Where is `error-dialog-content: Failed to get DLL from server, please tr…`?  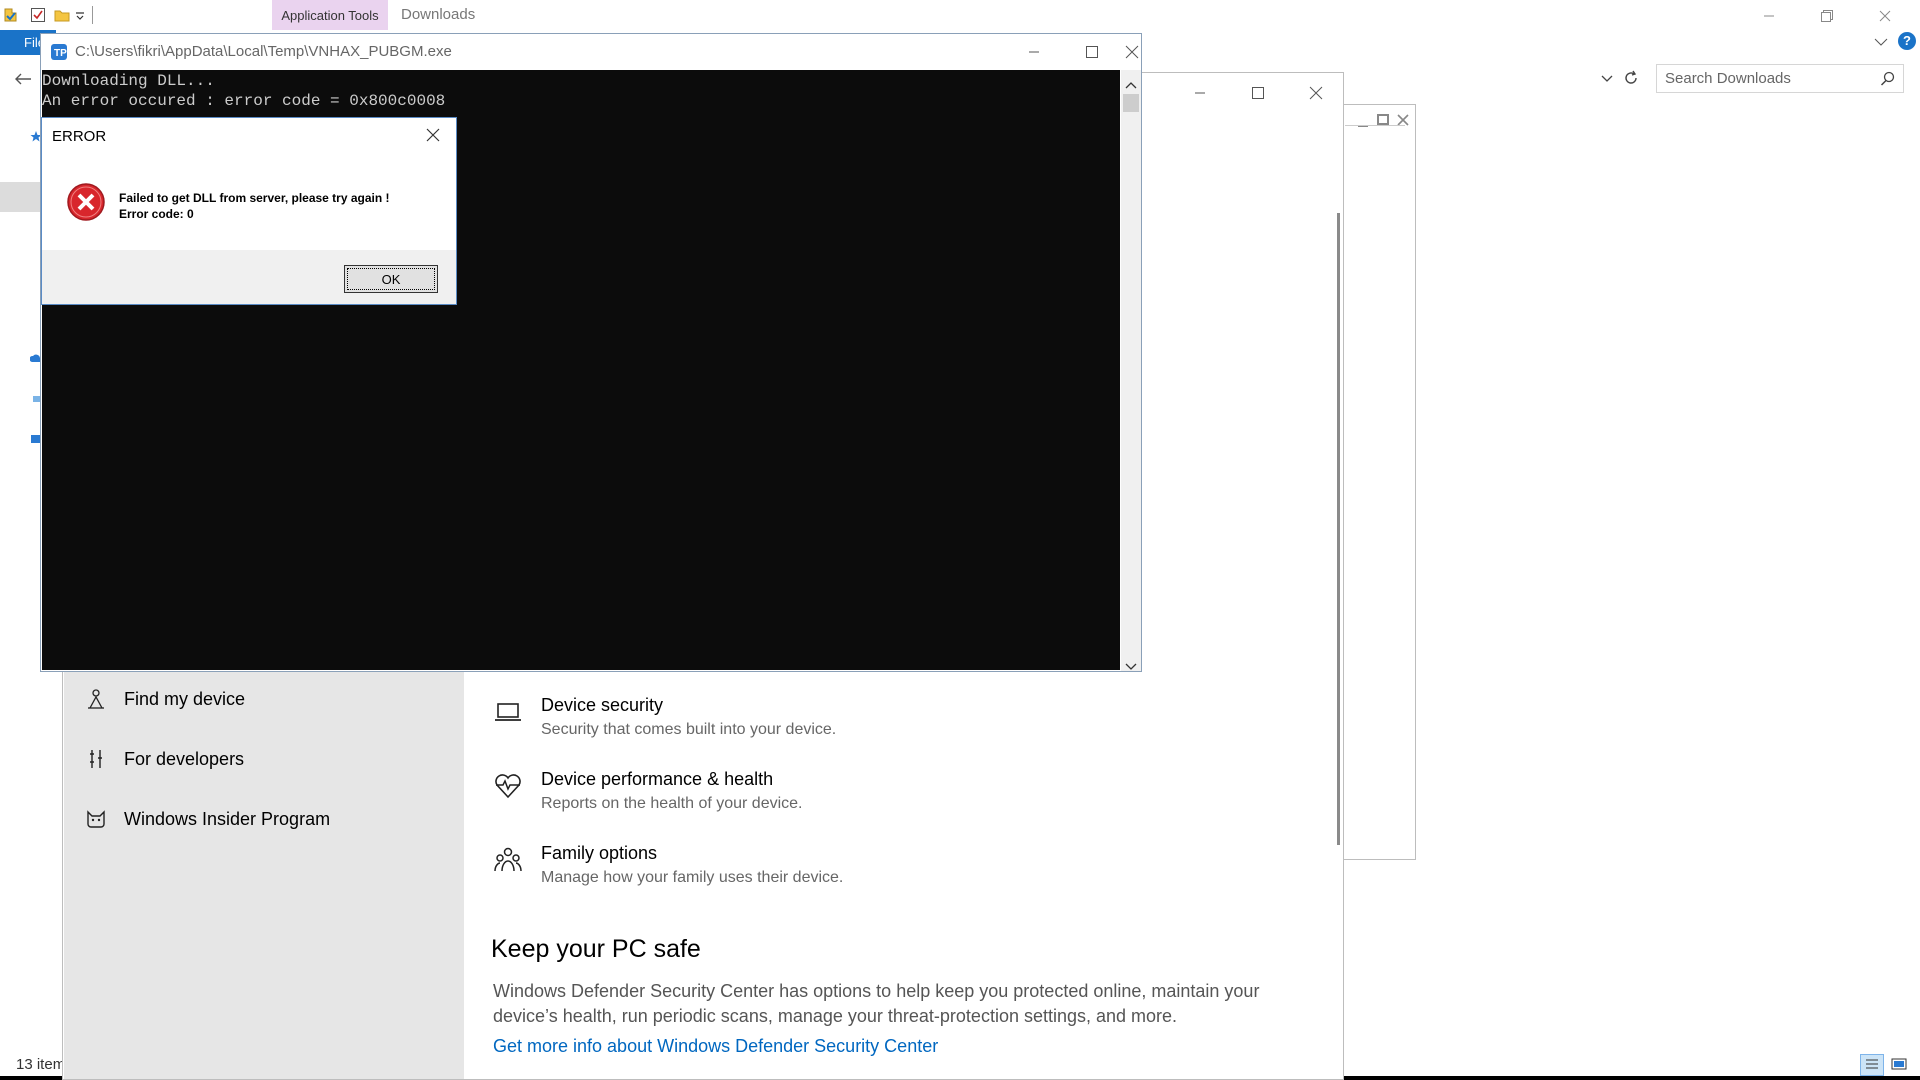
error-dialog-content: Failed to get DLL from server, please tr… is located at coordinates (249, 202).